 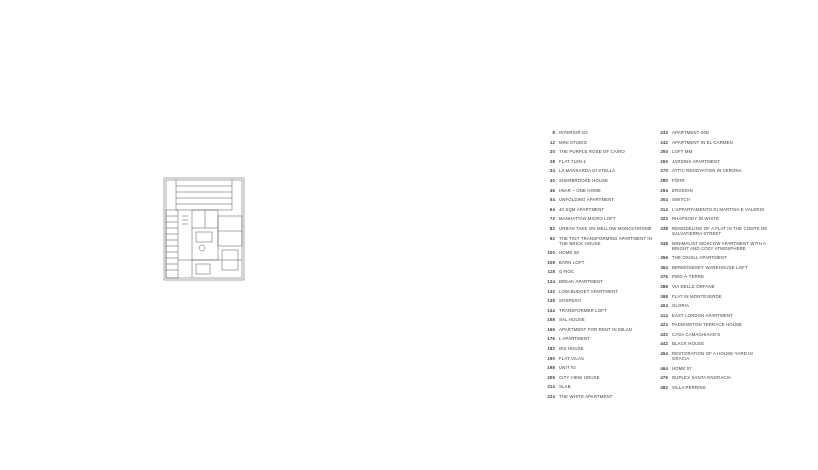 I want to click on page-number: 338, so click(x=664, y=228).